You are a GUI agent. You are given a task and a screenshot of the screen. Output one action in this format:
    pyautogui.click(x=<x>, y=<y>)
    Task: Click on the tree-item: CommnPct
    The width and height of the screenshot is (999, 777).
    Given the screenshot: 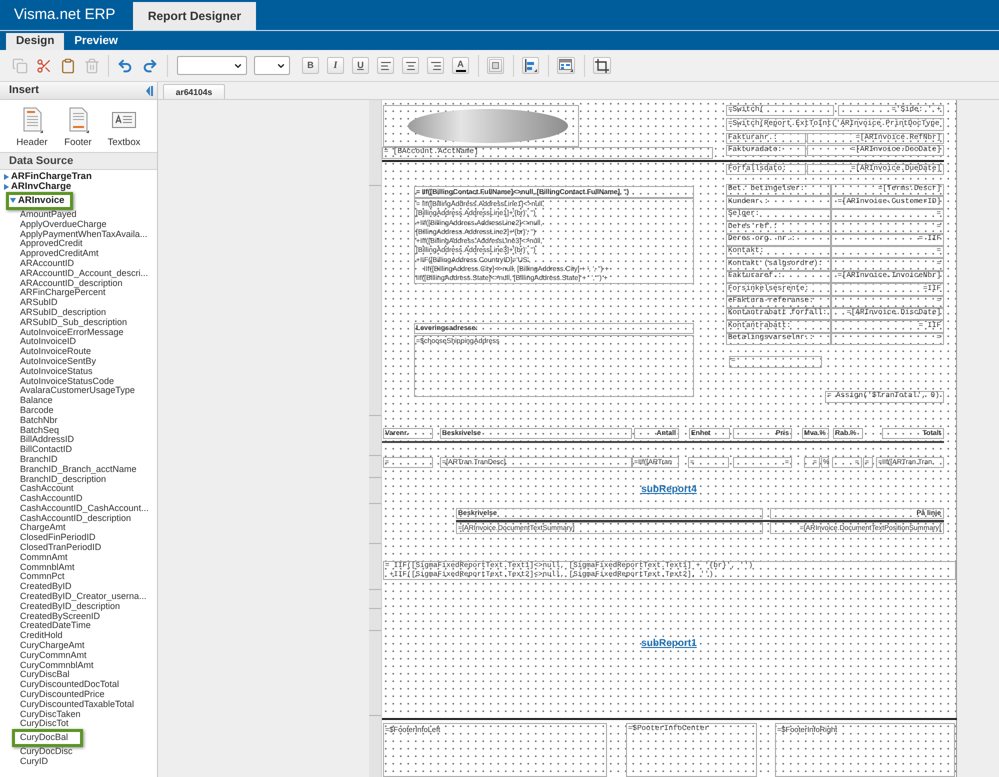 What is the action you would take?
    pyautogui.click(x=78, y=577)
    